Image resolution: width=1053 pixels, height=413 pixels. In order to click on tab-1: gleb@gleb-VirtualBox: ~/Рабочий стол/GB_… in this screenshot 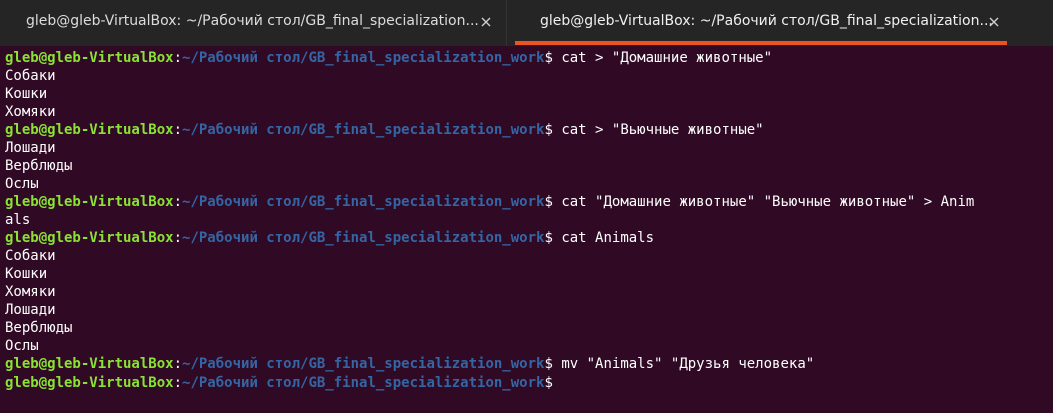, I will do `click(253, 23)`.